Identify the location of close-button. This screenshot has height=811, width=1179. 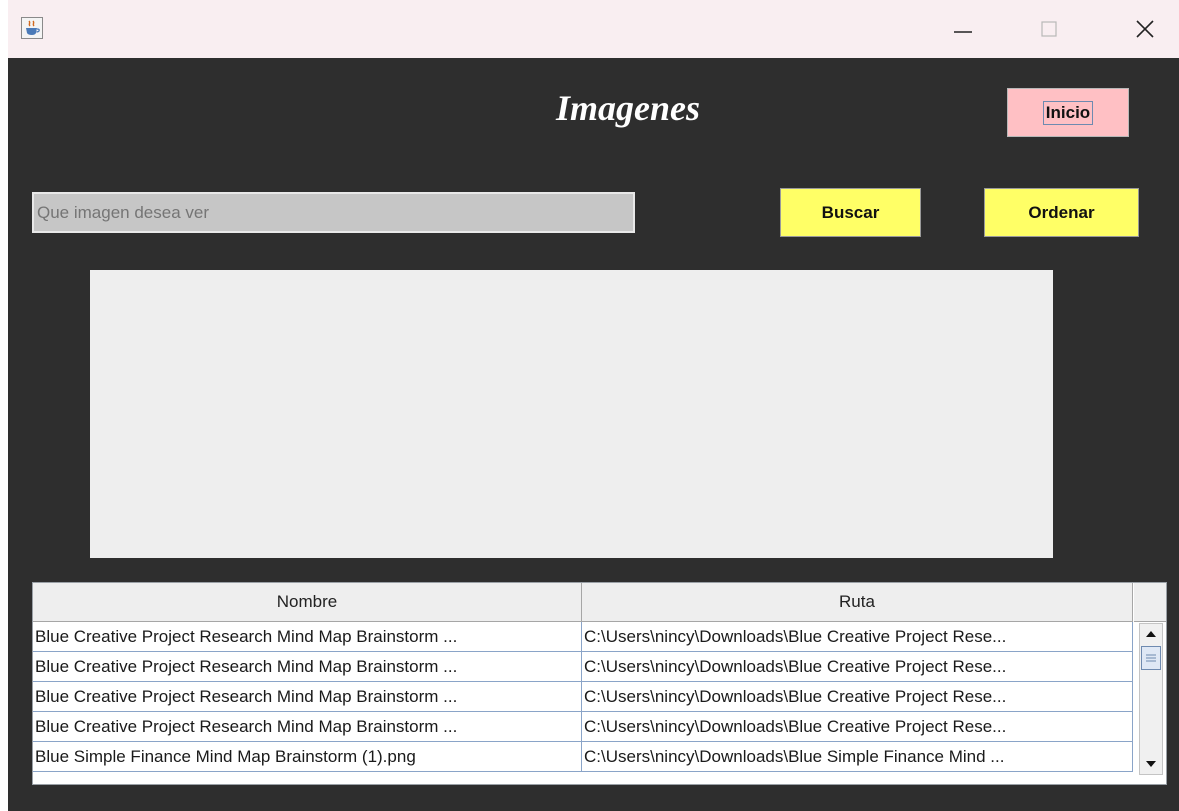
(1145, 29).